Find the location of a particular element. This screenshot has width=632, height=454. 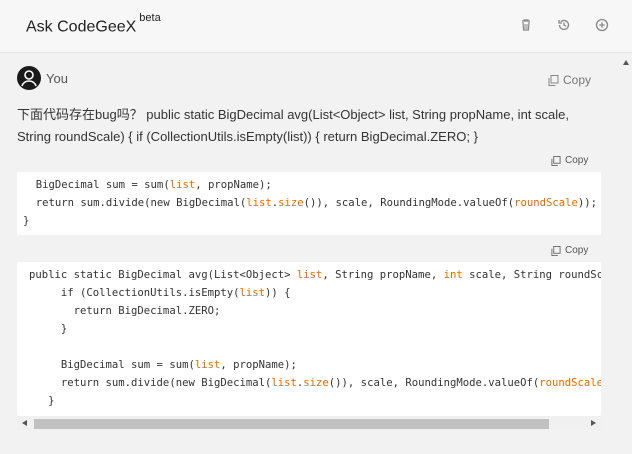

copy-code-button-2: Copy is located at coordinates (569, 250).